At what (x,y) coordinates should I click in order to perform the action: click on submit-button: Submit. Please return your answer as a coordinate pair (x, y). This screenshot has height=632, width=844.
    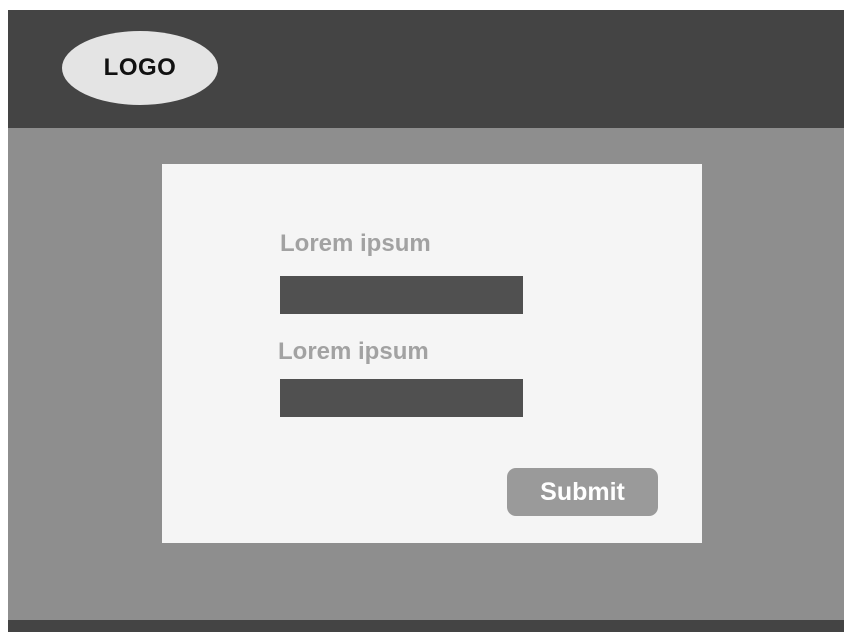
    Looking at the image, I should click on (582, 492).